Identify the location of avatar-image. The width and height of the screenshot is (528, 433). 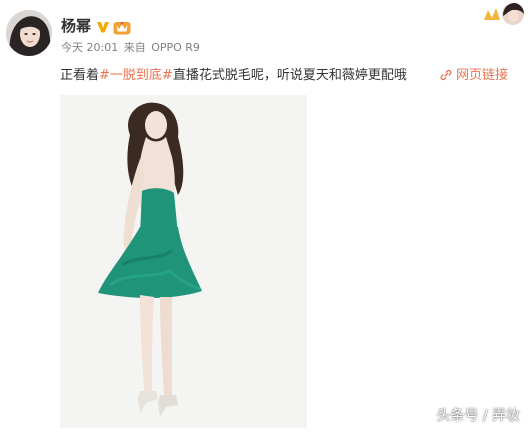
(29, 33).